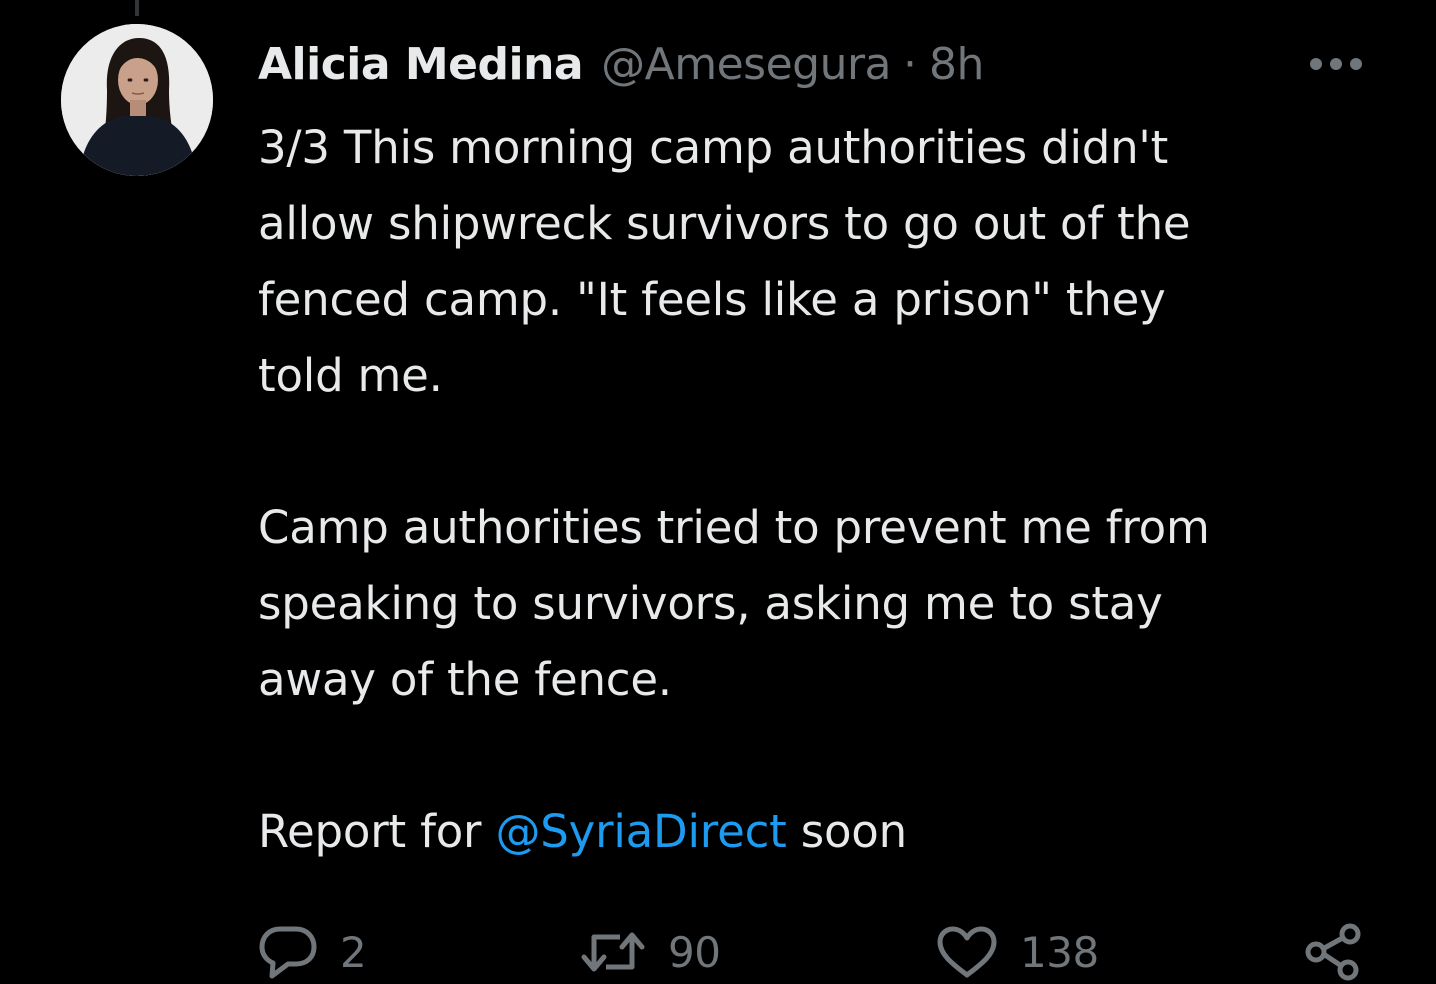 Image resolution: width=1436 pixels, height=984 pixels. Describe the element at coordinates (377, 831) in the screenshot. I see `report-prefix-text: Report for` at that location.